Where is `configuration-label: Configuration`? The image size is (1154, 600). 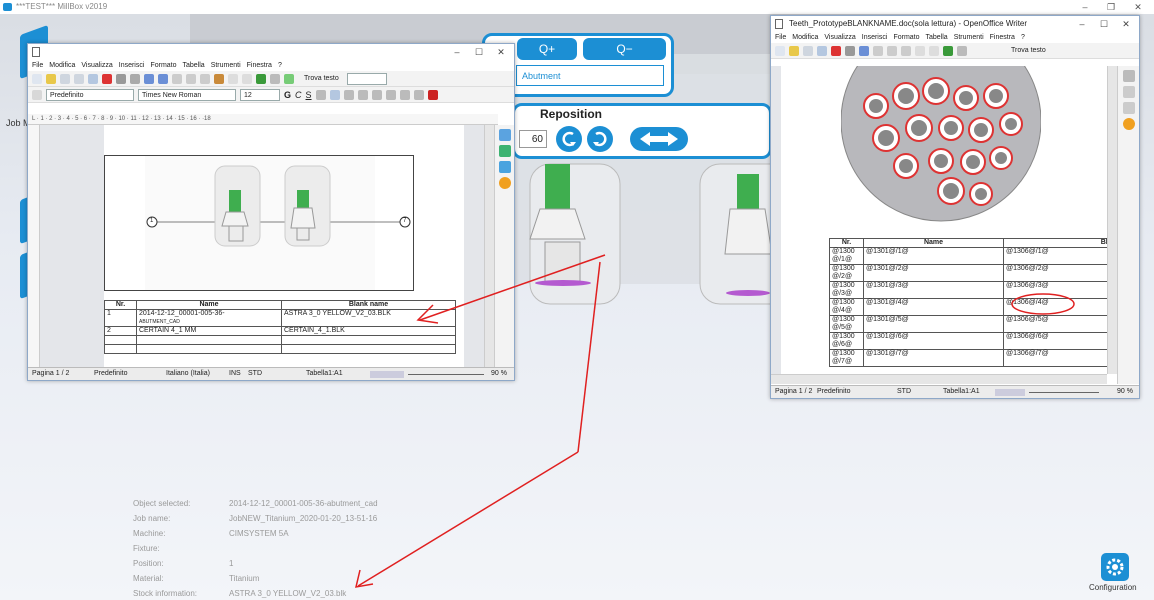 configuration-label: Configuration is located at coordinates (1113, 587).